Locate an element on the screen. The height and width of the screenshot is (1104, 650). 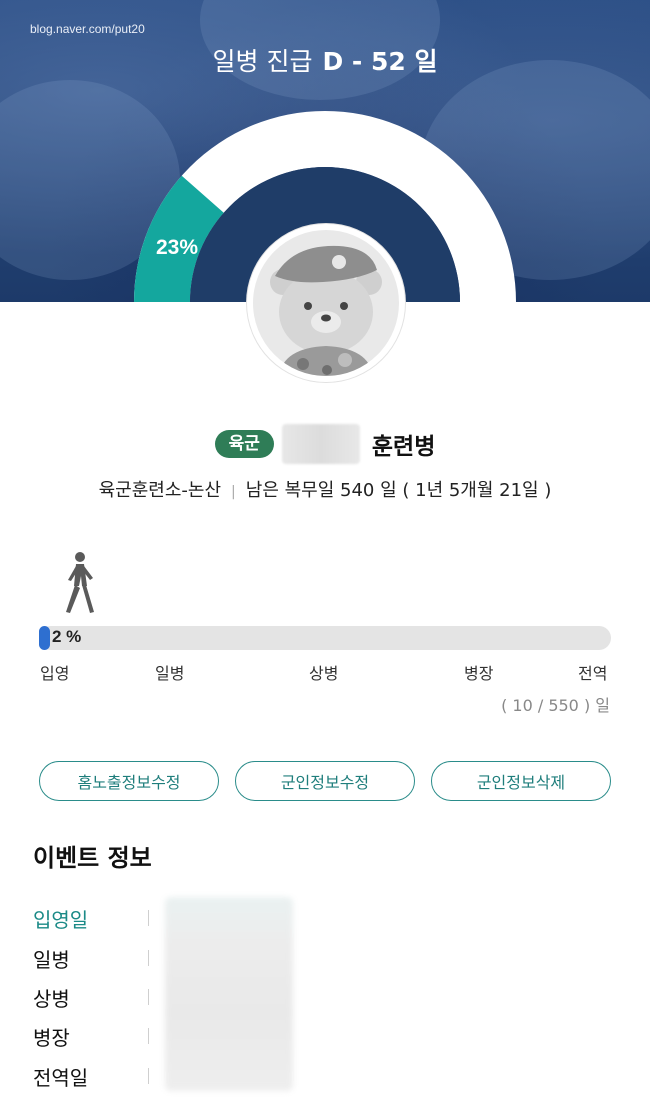
milestone-enlist: 입영 is located at coordinates (55, 673).